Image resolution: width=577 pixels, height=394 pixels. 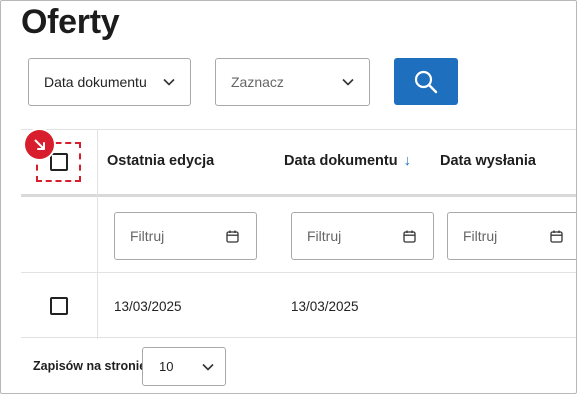 I want to click on checkbox-column-divider, so click(x=97, y=234).